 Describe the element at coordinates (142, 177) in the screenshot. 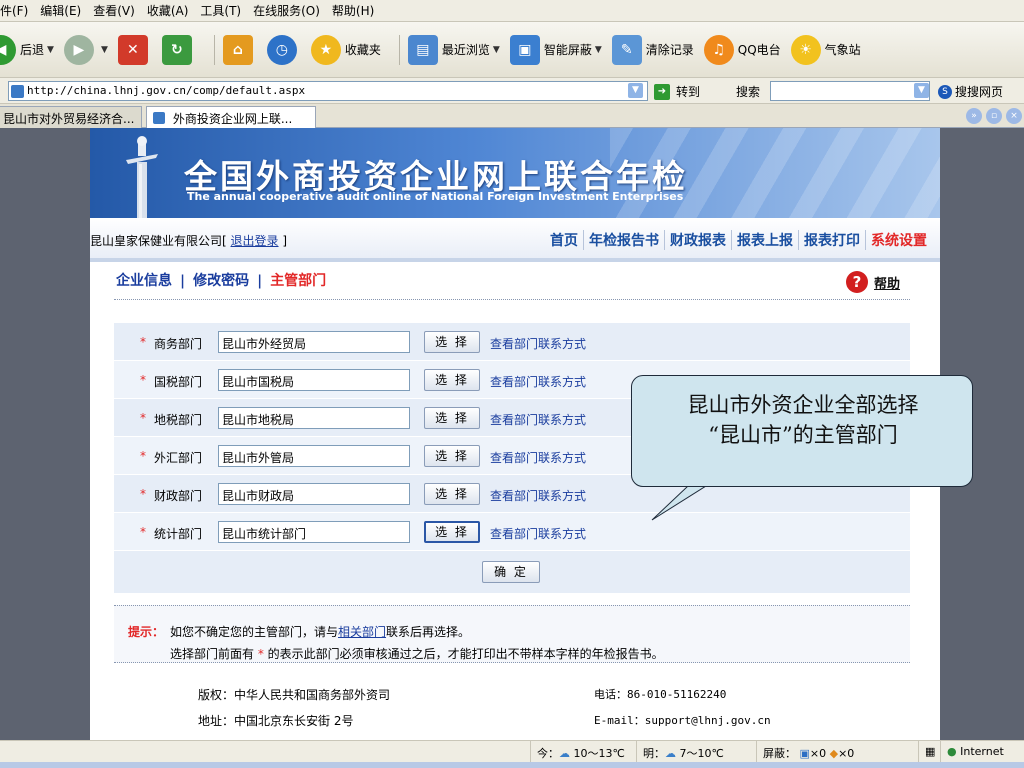

I see `huabiao-pillar-icon` at that location.